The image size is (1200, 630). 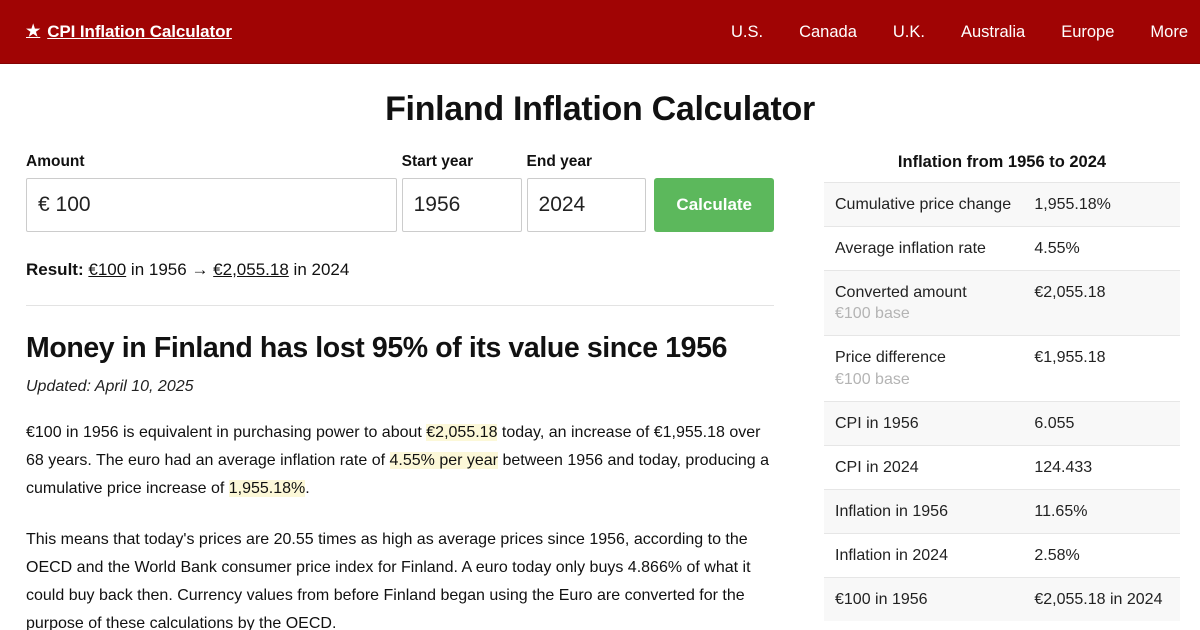 What do you see at coordinates (714, 204) in the screenshot?
I see `calculate-button: Calculate` at bounding box center [714, 204].